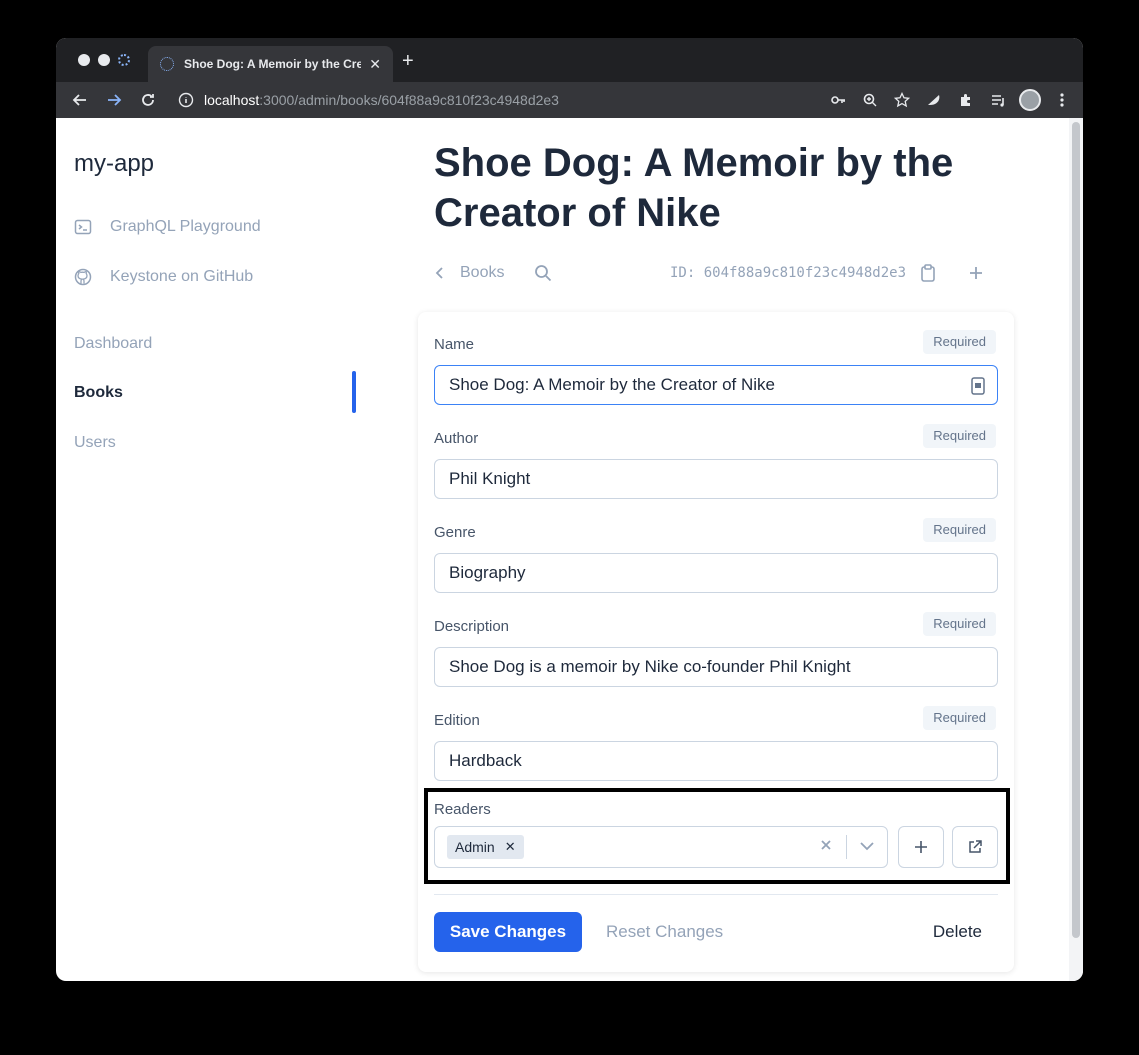  What do you see at coordinates (976, 273) in the screenshot?
I see `plus-icon` at bounding box center [976, 273].